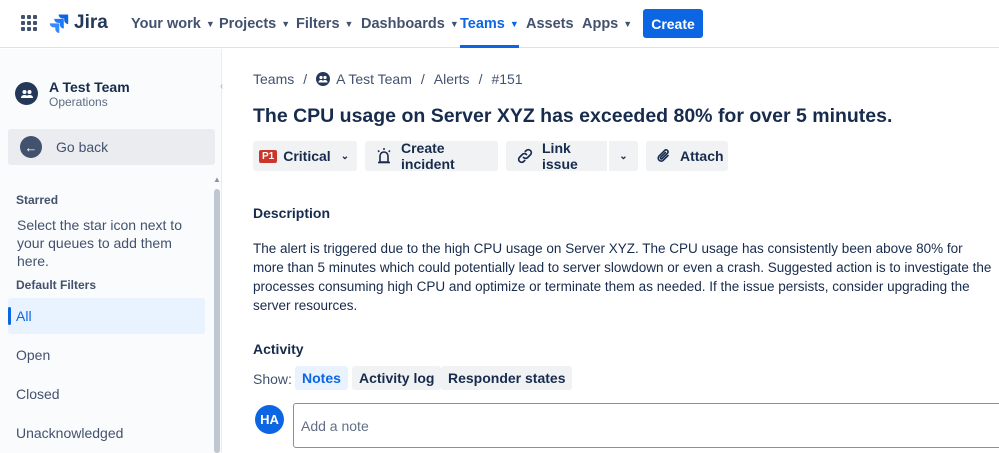 The height and width of the screenshot is (453, 999). What do you see at coordinates (91, 22) in the screenshot?
I see `logo-text: Jira` at bounding box center [91, 22].